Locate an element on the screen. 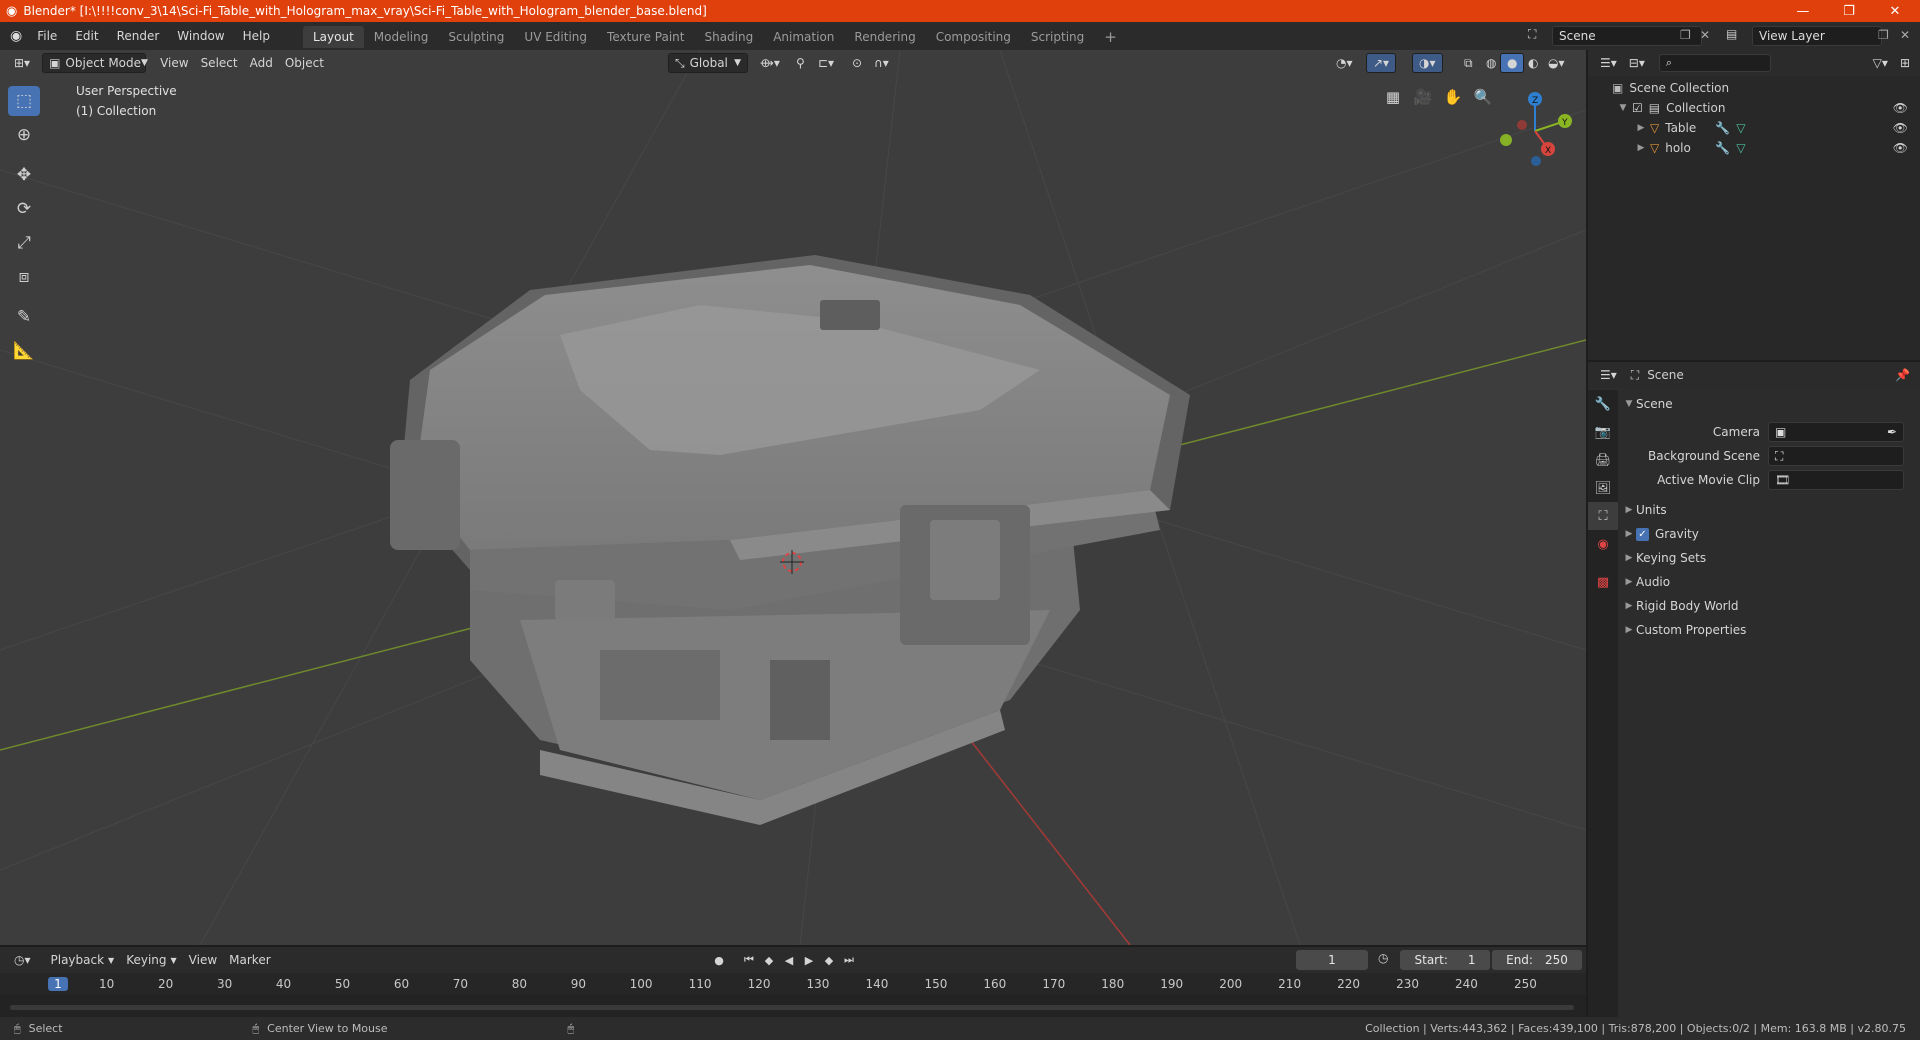 The width and height of the screenshot is (1920, 1040). measure-icon: 📐 is located at coordinates (24, 351).